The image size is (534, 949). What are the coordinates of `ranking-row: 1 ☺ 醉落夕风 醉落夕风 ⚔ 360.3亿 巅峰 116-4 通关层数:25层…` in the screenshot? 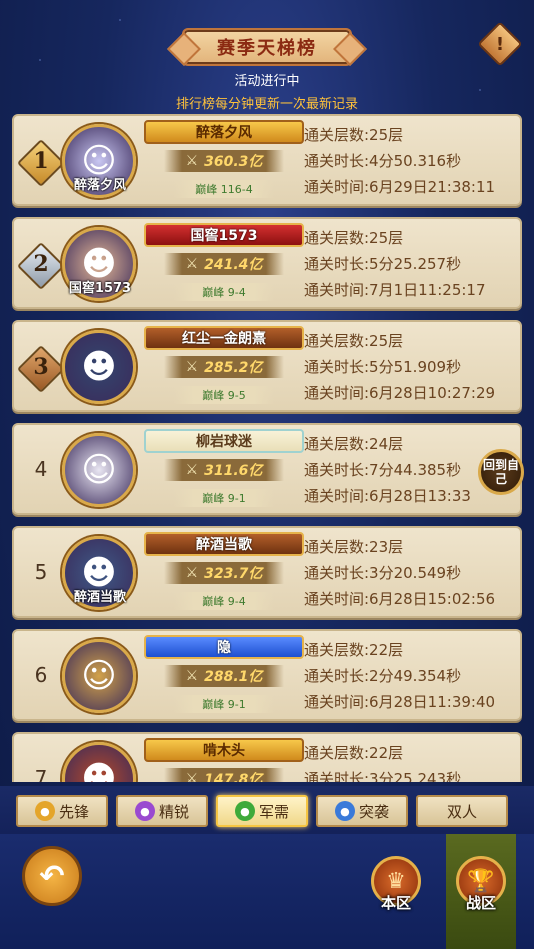 It's located at (267, 160).